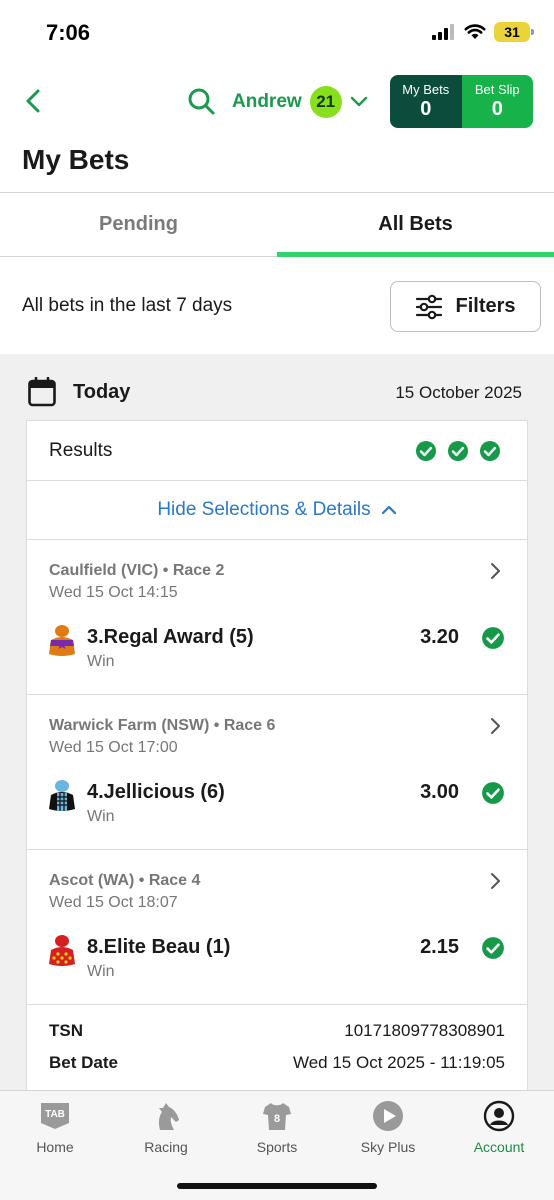 This screenshot has width=554, height=1200. Describe the element at coordinates (113, 747) in the screenshot. I see `selection-time: Wed 15 Oct 17:00` at that location.